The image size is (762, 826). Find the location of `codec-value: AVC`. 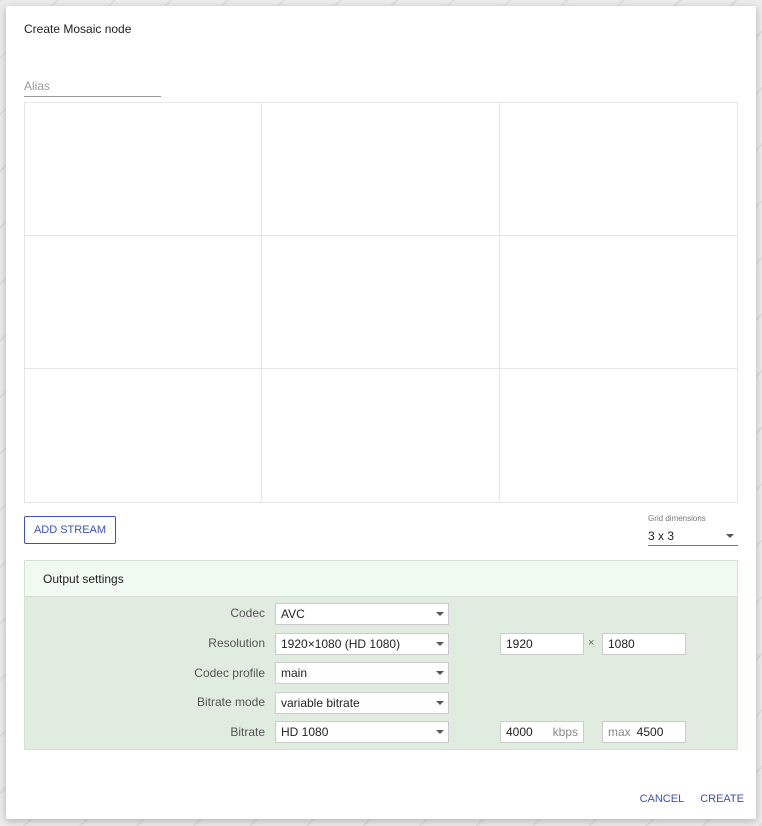

codec-value: AVC is located at coordinates (293, 614).